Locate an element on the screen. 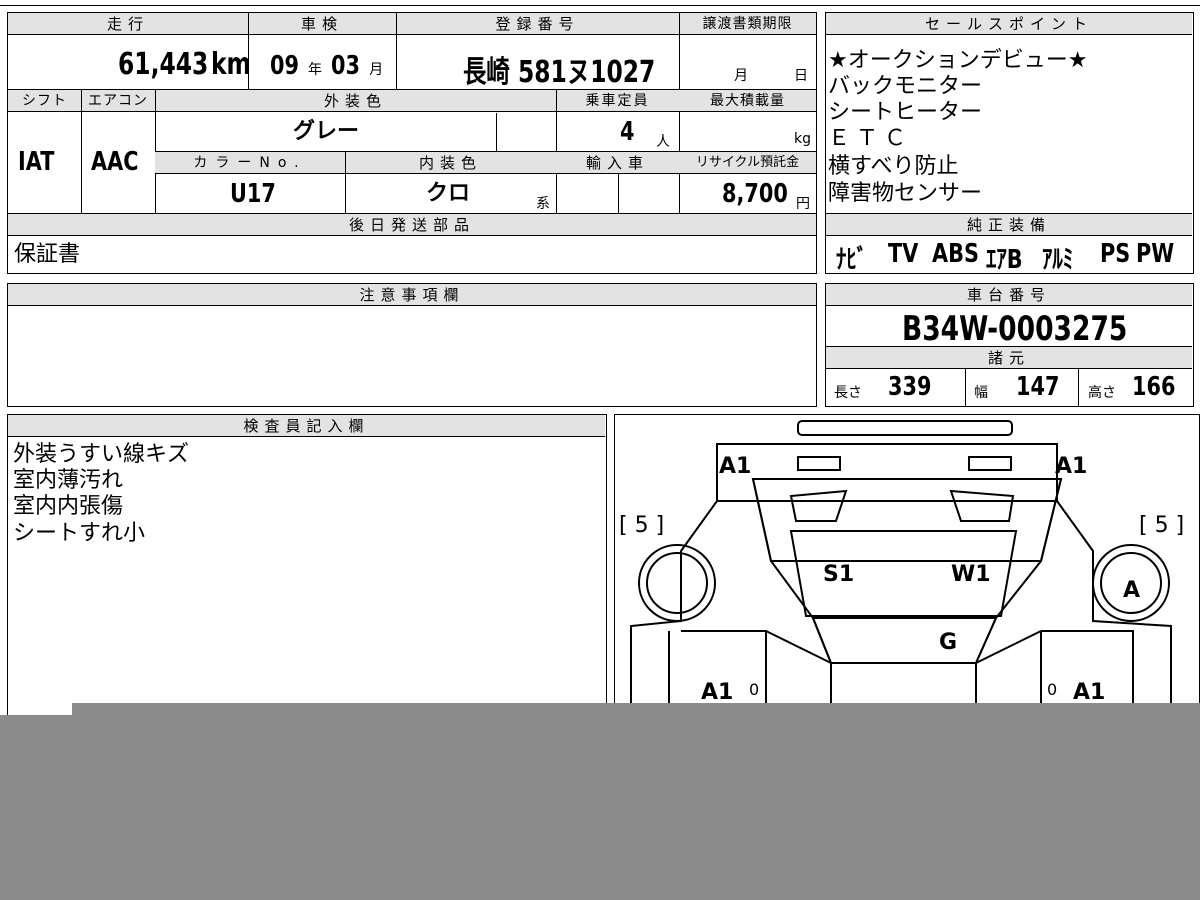  exterior-header: 外装色 is located at coordinates (355, 101).